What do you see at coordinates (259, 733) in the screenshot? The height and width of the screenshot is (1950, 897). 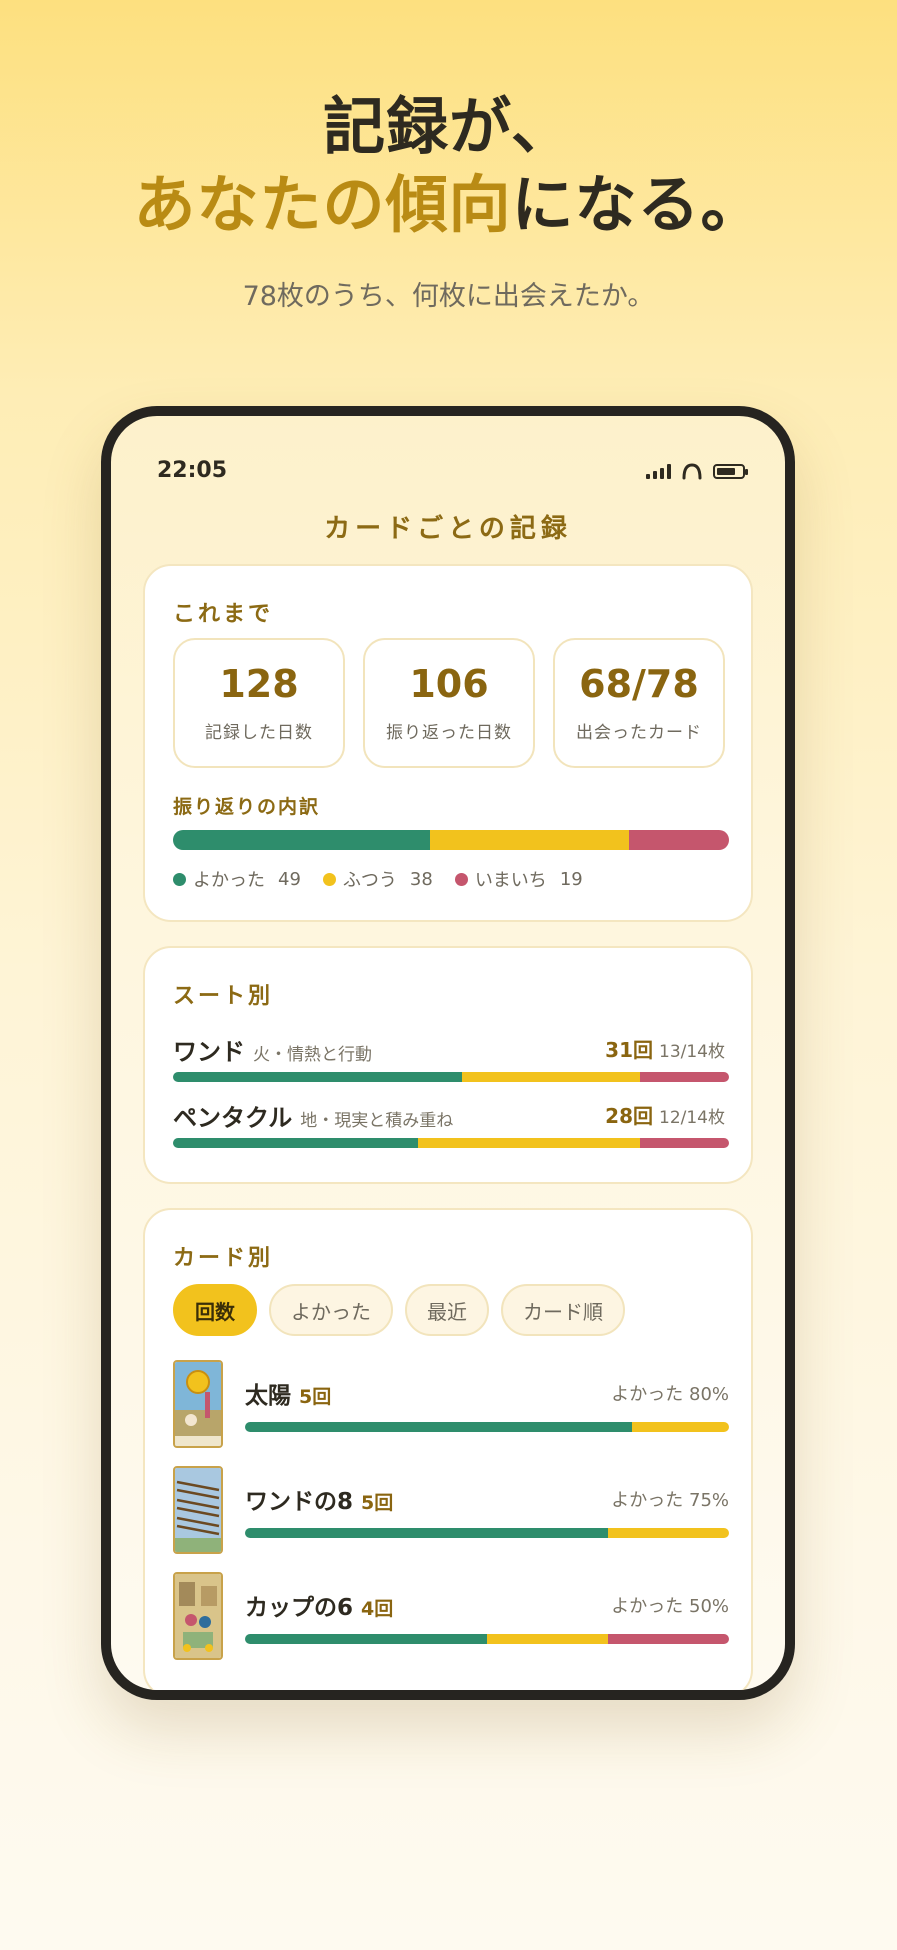 I see `stat-label: 記録した日数` at bounding box center [259, 733].